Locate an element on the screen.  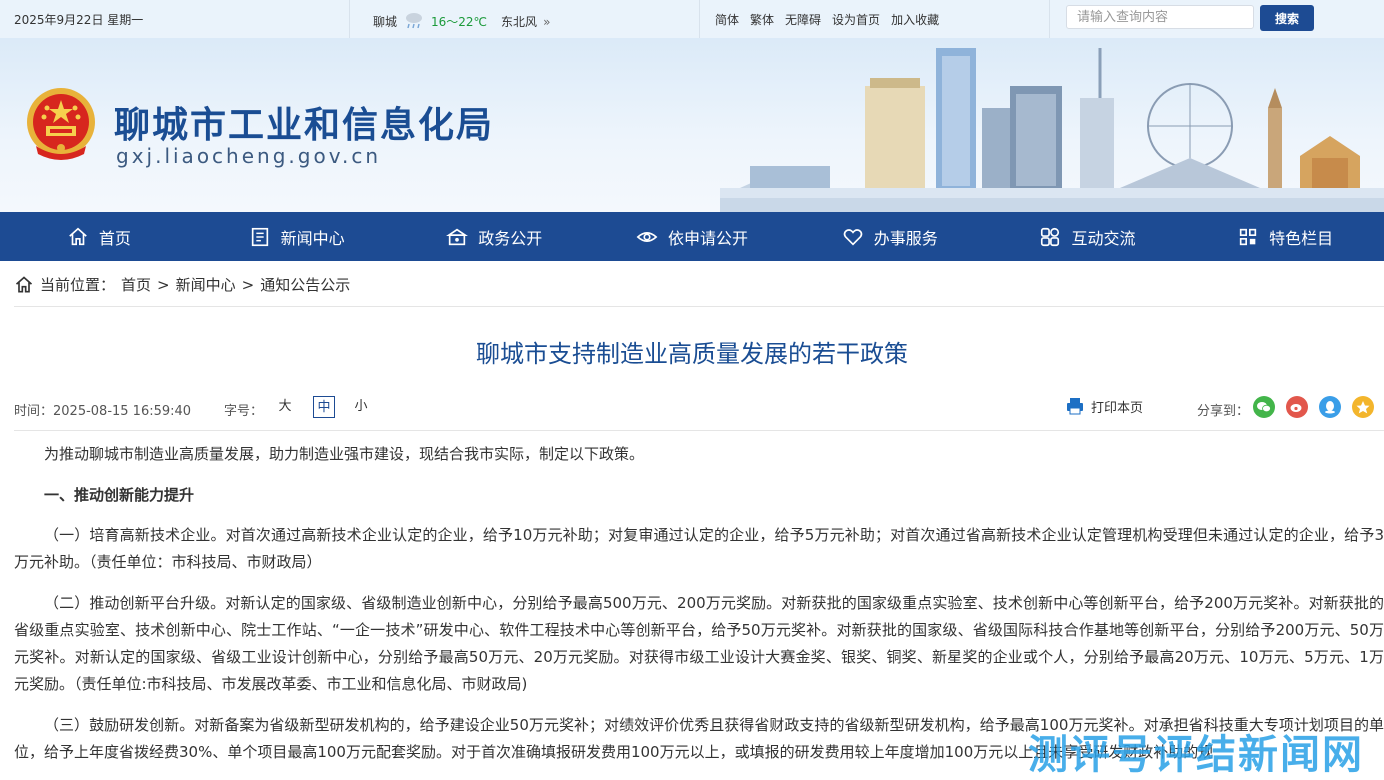
rain-cloud-icon is located at coordinates (414, 21).